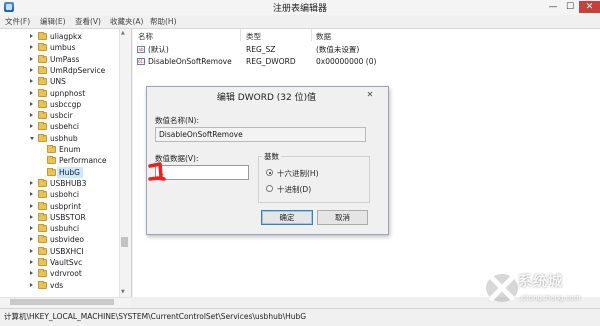 The image size is (600, 326). Describe the element at coordinates (32, 138) in the screenshot. I see `collapse-arrow-icon` at that location.